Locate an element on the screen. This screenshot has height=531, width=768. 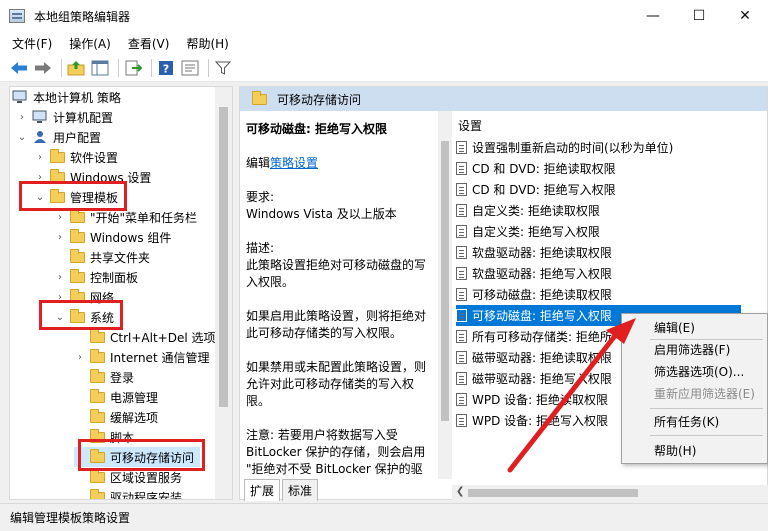
tree-item-label: 本地计算机 策略 is located at coordinates (77, 97).